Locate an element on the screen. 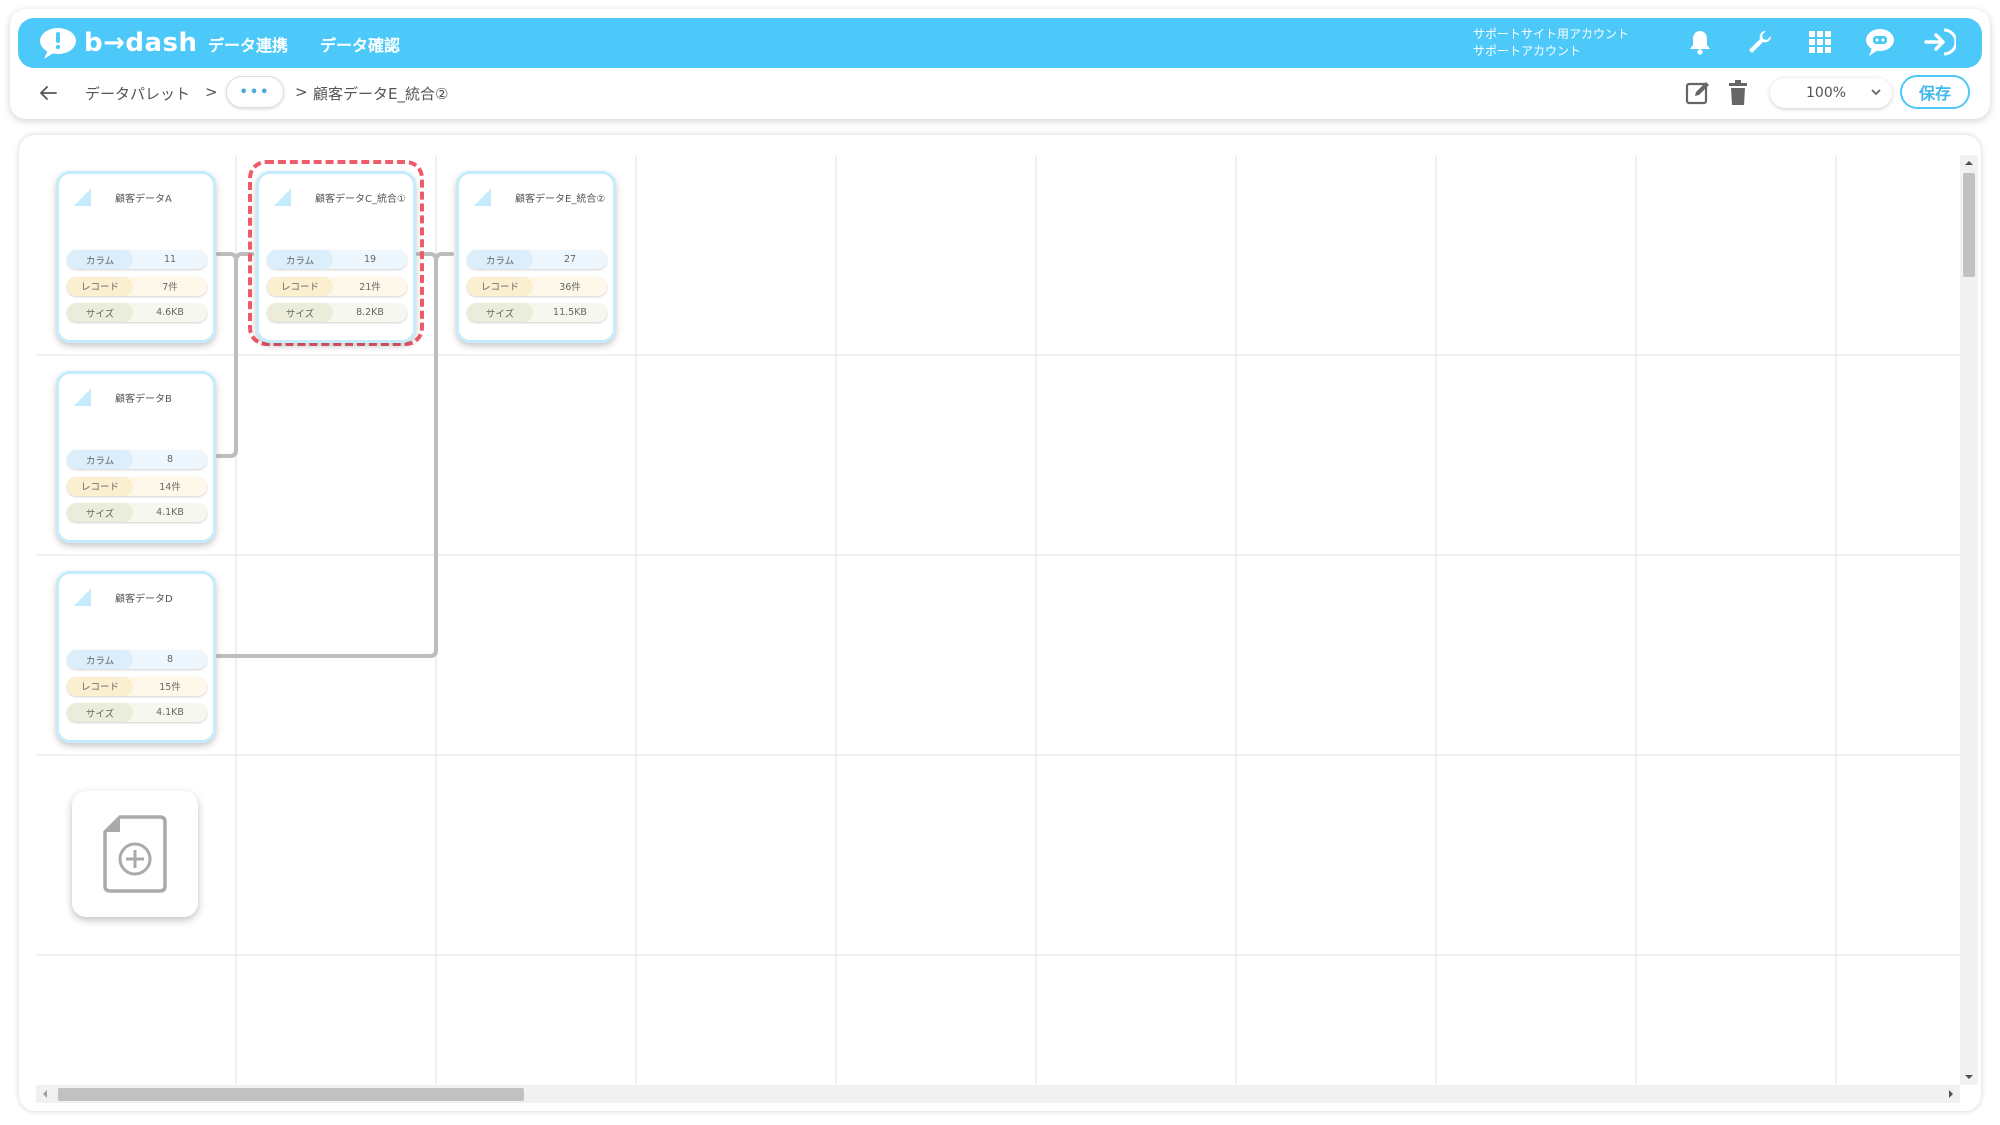  breadcrumb-current: 顧客データE_統合② is located at coordinates (381, 94).